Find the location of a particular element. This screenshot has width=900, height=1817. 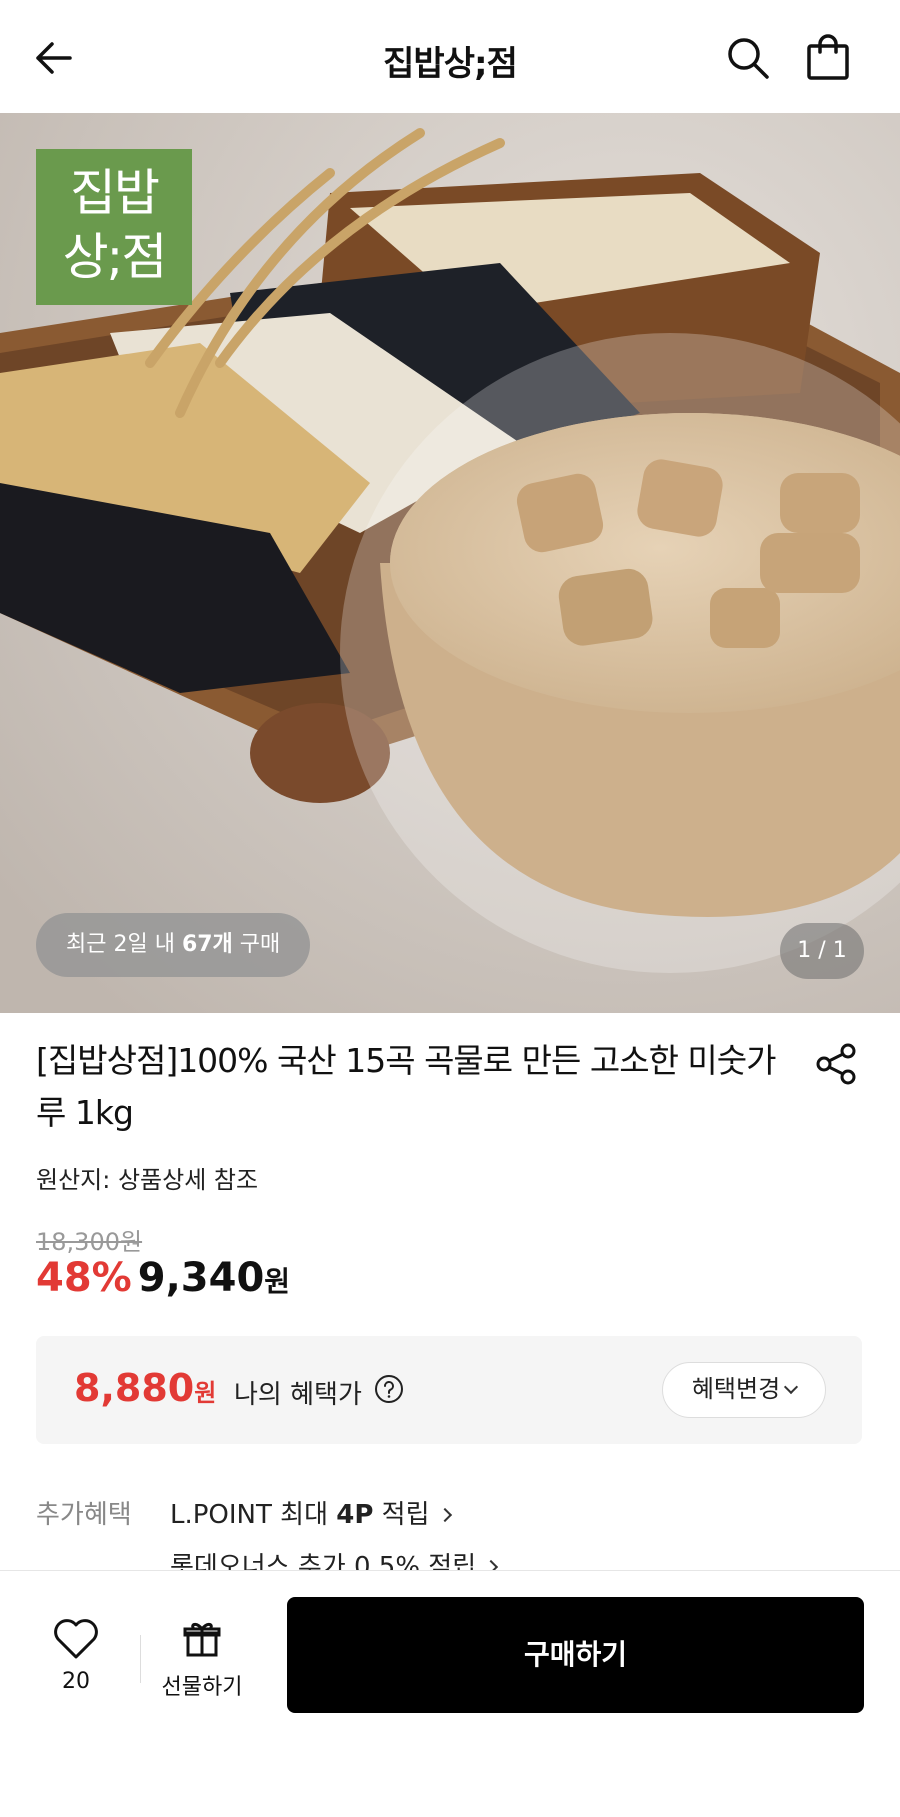

product-name: [집밥상점]100% 국산 15곡 곡물로 만든 고소한 미숫가루 1kg is located at coordinates (406, 1086).